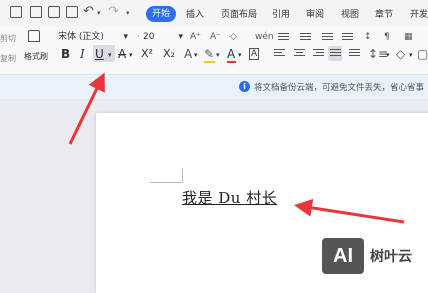 Image resolution: width=428 pixels, height=293 pixels. I want to click on watermark: AI 树叶云, so click(375, 258).